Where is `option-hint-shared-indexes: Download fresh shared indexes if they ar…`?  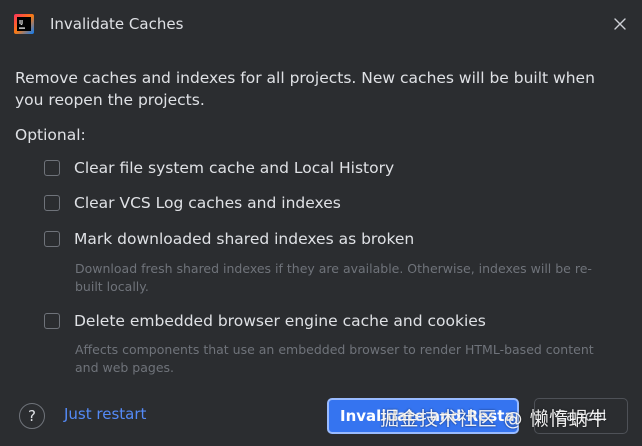 option-hint-shared-indexes: Download fresh shared indexes if they ar… is located at coordinates (333, 277).